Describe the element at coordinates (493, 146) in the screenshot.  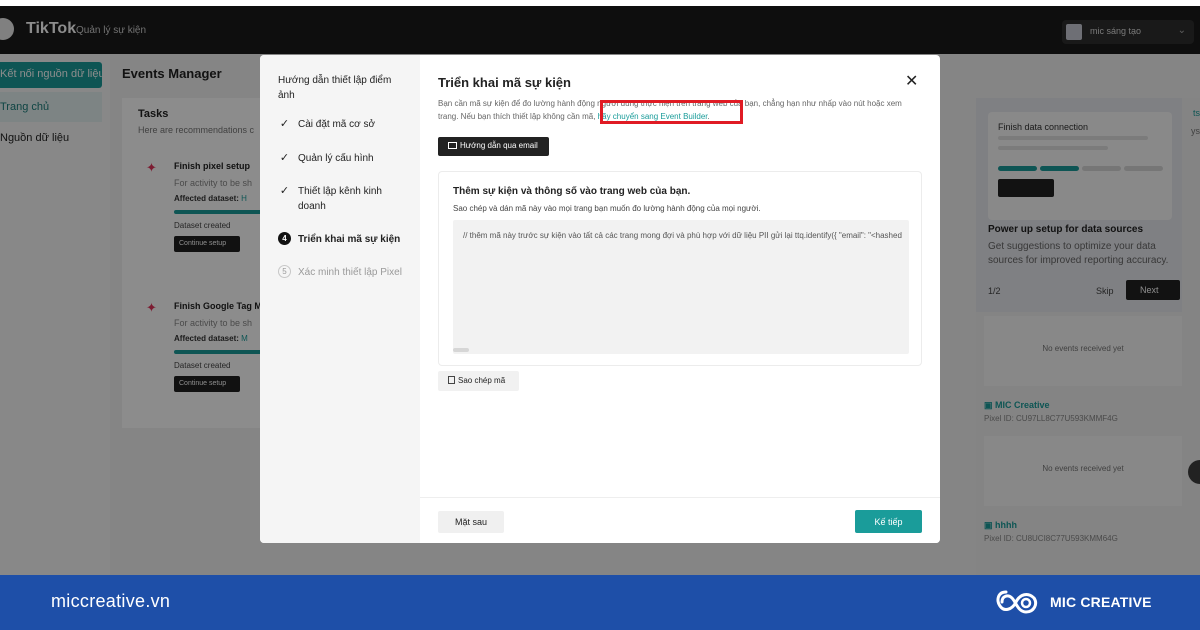
I see `email-instructions-button: Hướng dẫn qua email` at that location.